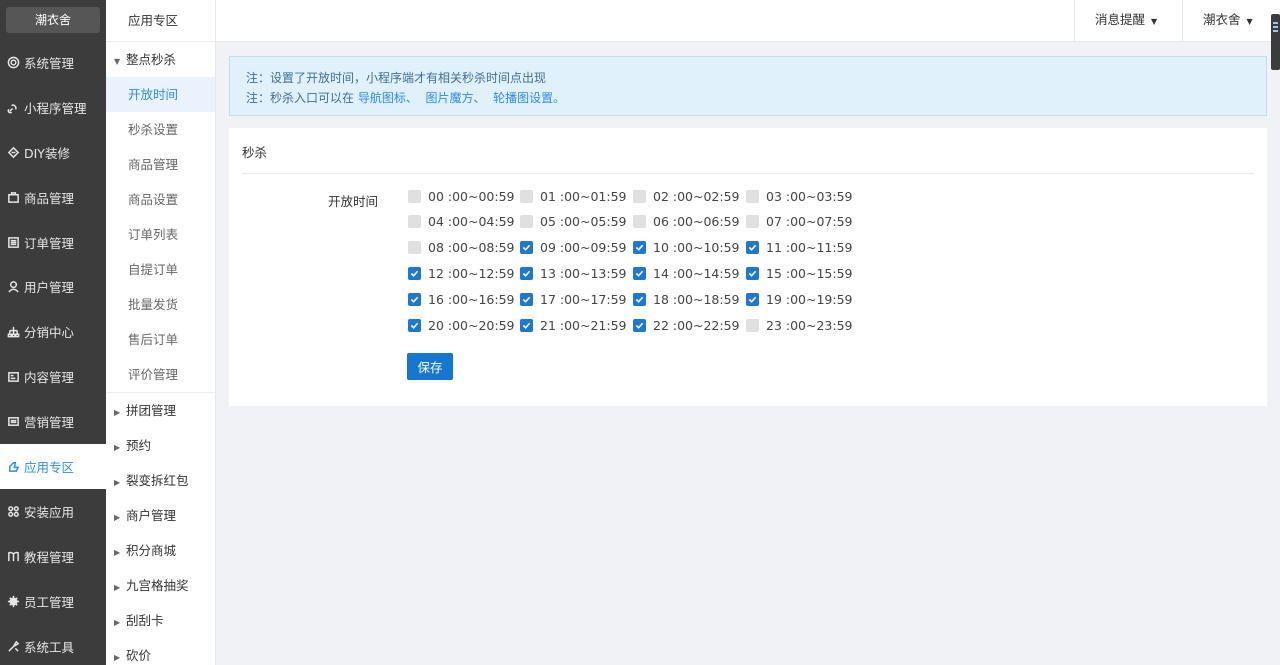 The height and width of the screenshot is (665, 1280). What do you see at coordinates (809, 325) in the screenshot?
I see `time-slot-label: 23 :00~23:59` at bounding box center [809, 325].